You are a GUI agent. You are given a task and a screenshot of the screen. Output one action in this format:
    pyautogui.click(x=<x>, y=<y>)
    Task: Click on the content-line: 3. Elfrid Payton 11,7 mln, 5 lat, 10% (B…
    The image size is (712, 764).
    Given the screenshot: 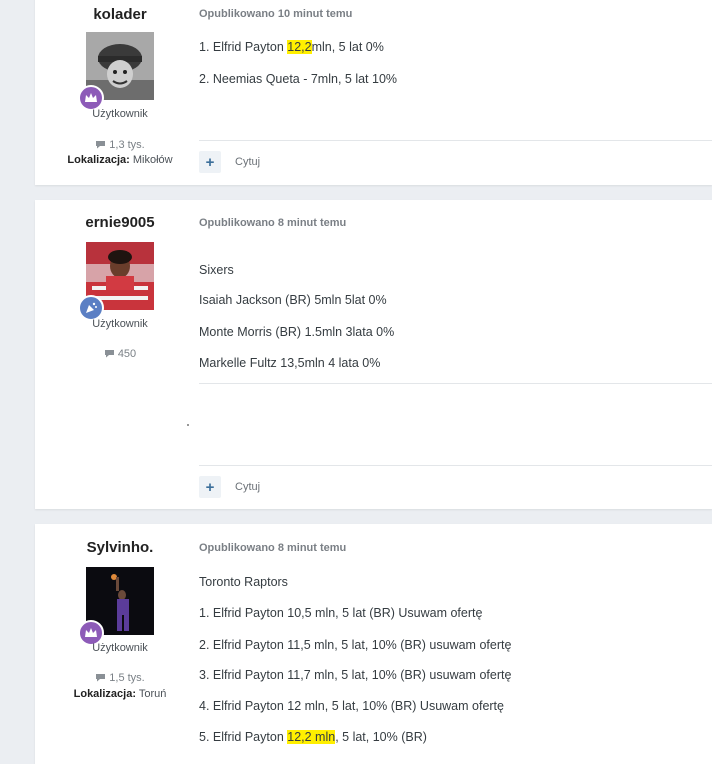 What is the action you would take?
    pyautogui.click(x=355, y=675)
    